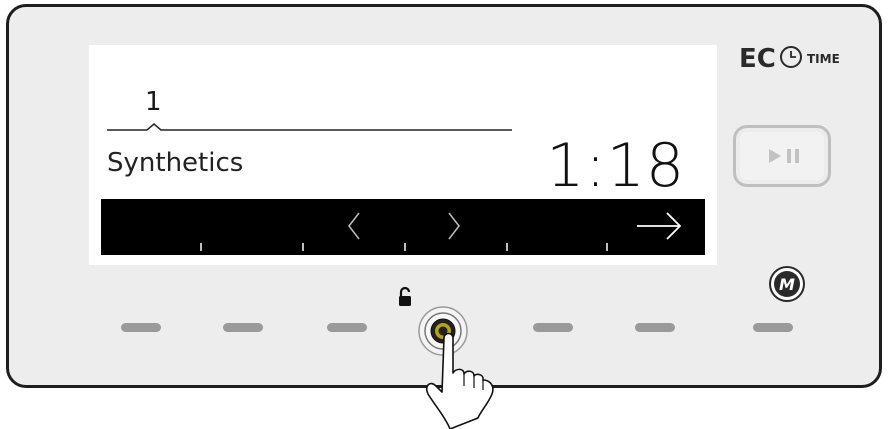  What do you see at coordinates (404, 247) in the screenshot?
I see `scale-ticks` at bounding box center [404, 247].